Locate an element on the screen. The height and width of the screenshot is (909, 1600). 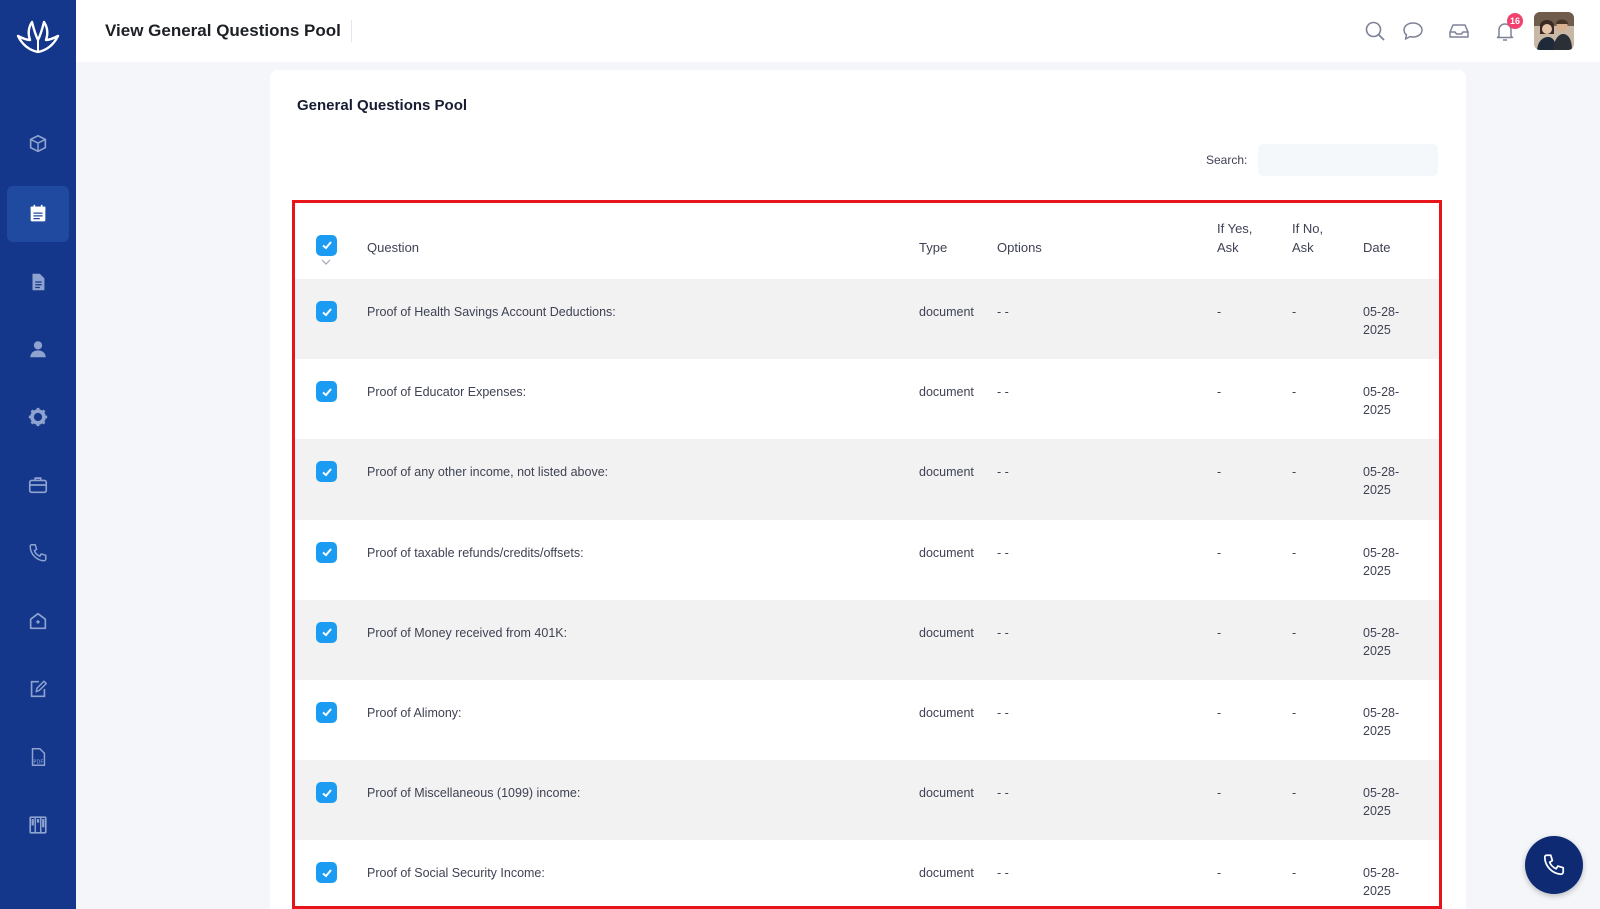
column-header-question: Question is located at coordinates (643, 241).